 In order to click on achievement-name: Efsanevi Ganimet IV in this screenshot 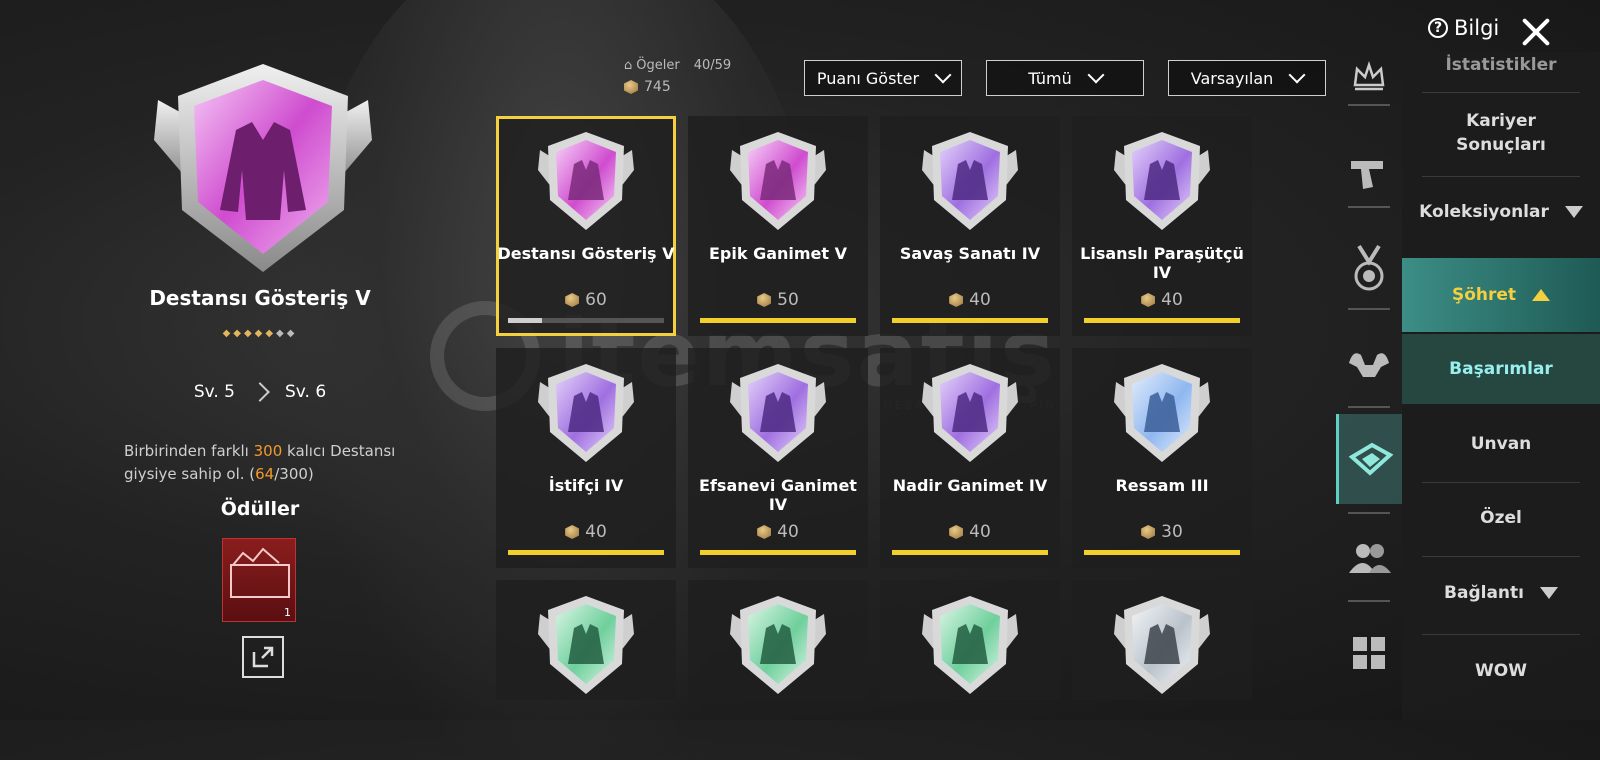, I will do `click(778, 495)`.